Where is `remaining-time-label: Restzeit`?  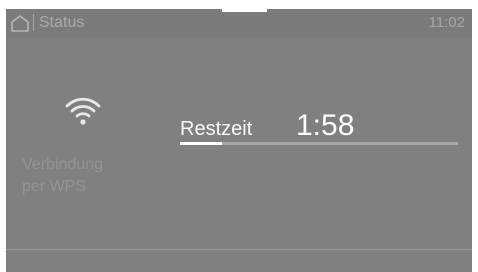 remaining-time-label: Restzeit is located at coordinates (216, 129).